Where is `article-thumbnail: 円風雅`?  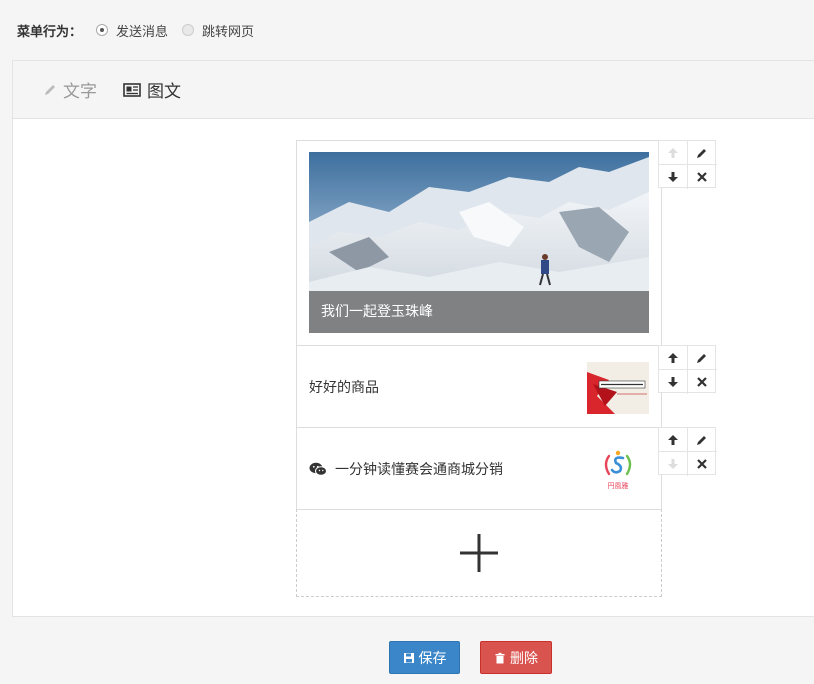
article-thumbnail: 円風雅 is located at coordinates (618, 470).